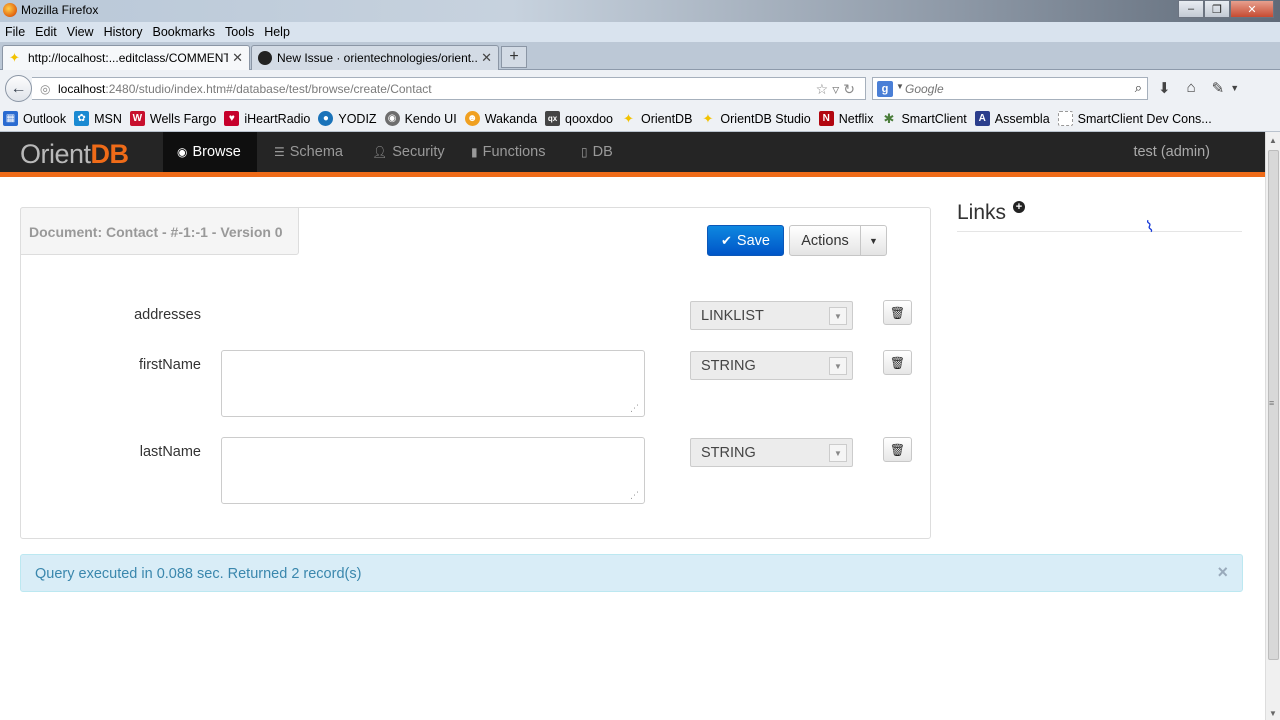 The image size is (1280, 720). I want to click on menu-help: Help, so click(277, 32).